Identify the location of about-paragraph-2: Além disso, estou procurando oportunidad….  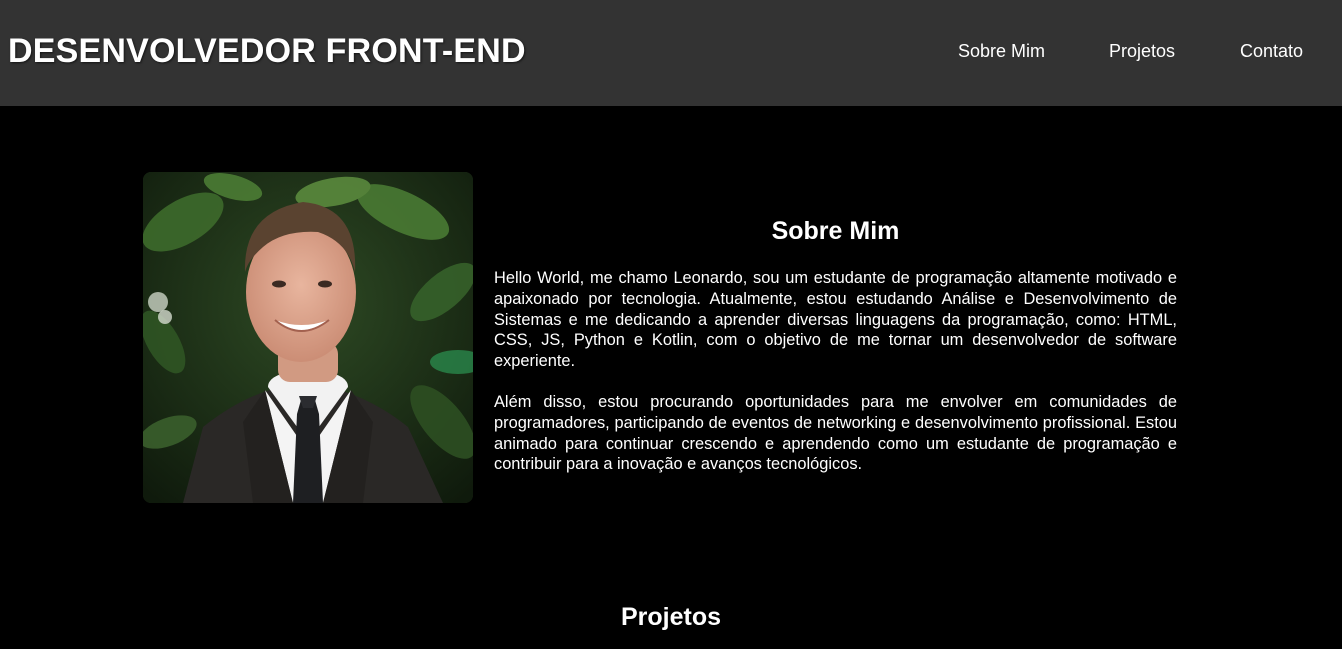
(835, 433).